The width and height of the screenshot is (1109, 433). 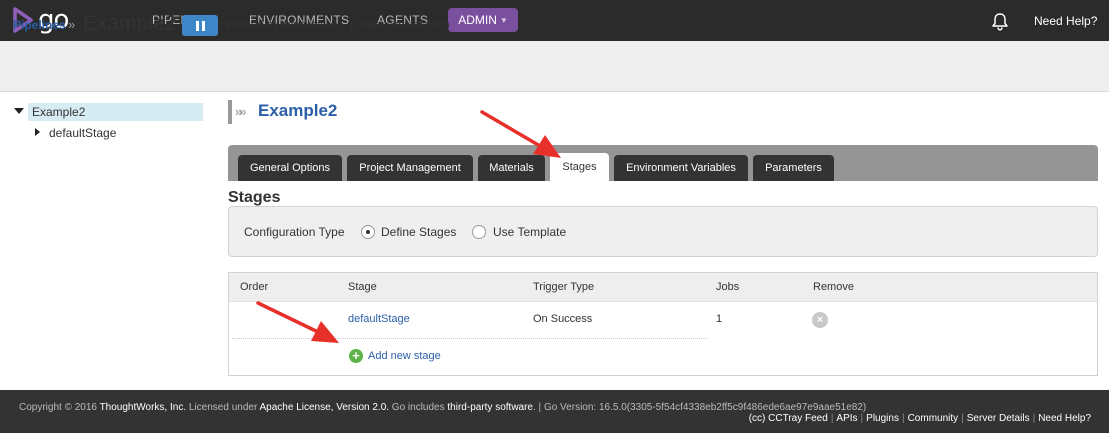 I want to click on includes-text: Go includes, so click(x=418, y=407).